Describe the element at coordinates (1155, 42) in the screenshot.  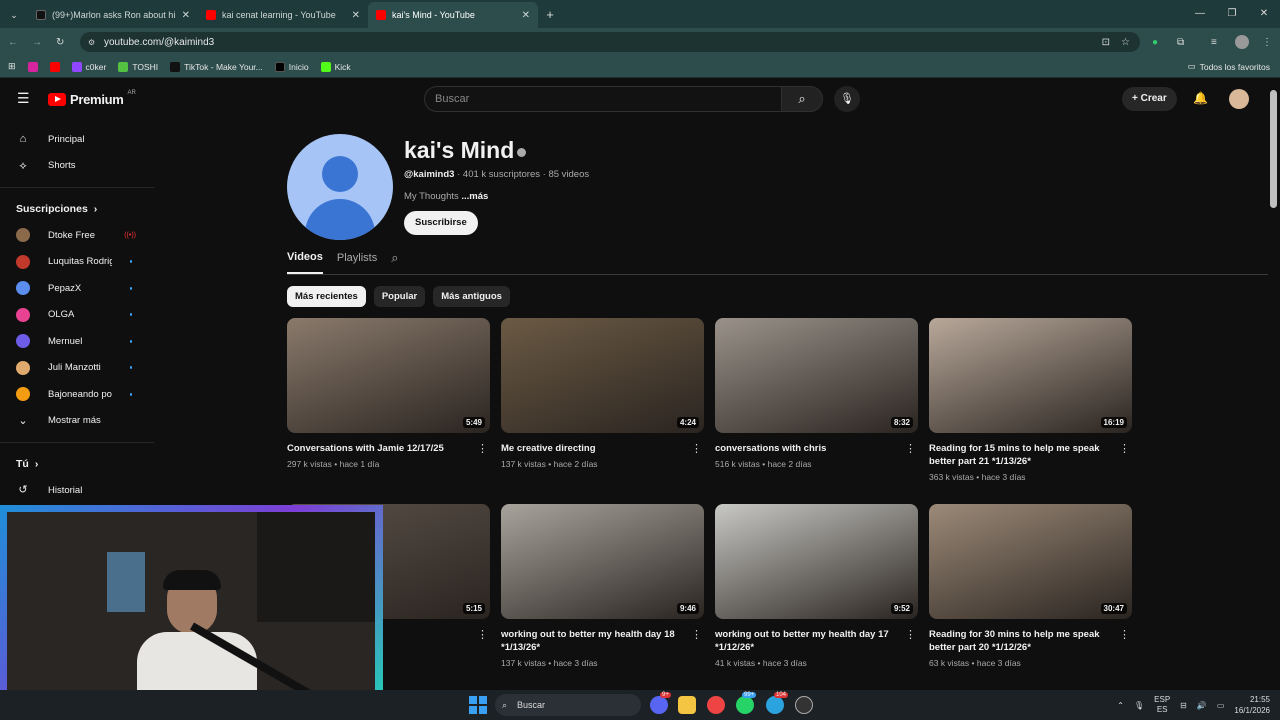
I see `extension-shield-icon: ●` at that location.